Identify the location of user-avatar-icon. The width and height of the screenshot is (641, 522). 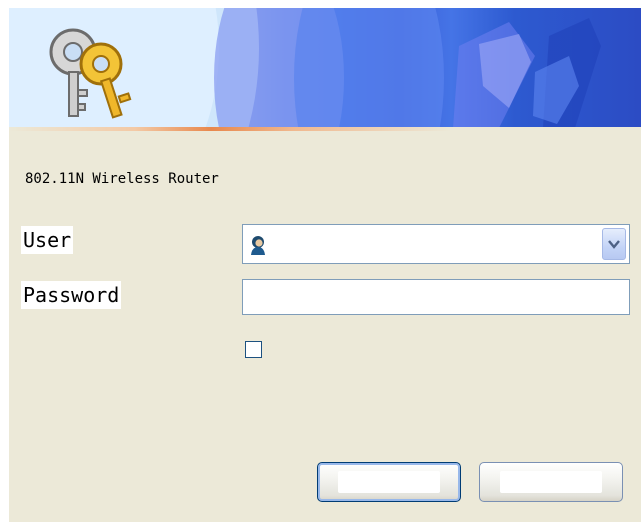
(258, 245).